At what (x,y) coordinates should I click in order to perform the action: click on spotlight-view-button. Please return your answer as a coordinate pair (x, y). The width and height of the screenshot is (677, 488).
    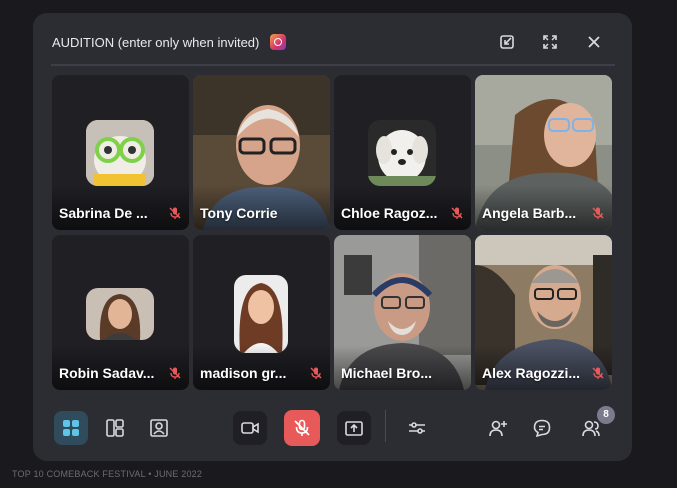
    Looking at the image, I should click on (159, 428).